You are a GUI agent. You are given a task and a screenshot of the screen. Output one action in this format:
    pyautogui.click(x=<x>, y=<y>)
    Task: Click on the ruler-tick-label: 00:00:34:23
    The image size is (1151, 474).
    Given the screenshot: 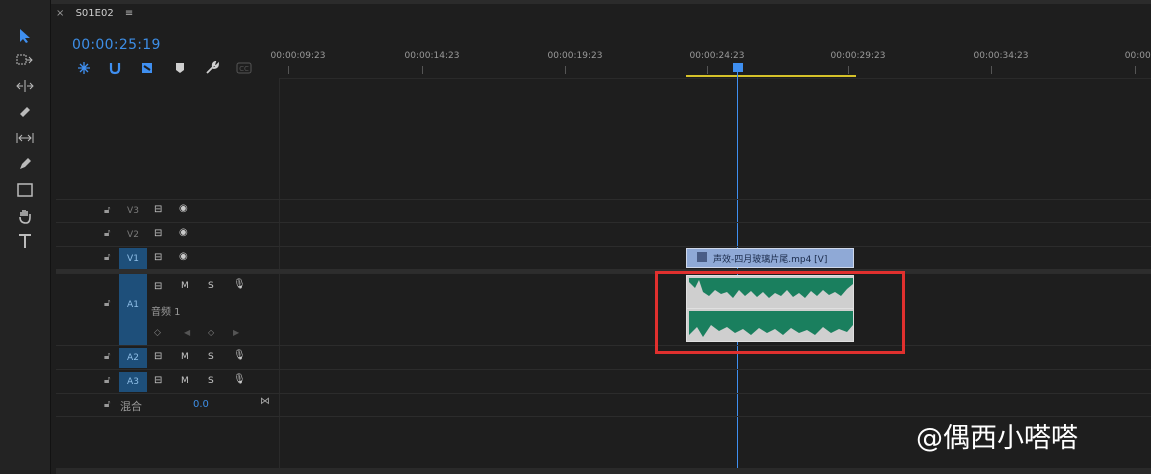 What is the action you would take?
    pyautogui.click(x=1001, y=56)
    